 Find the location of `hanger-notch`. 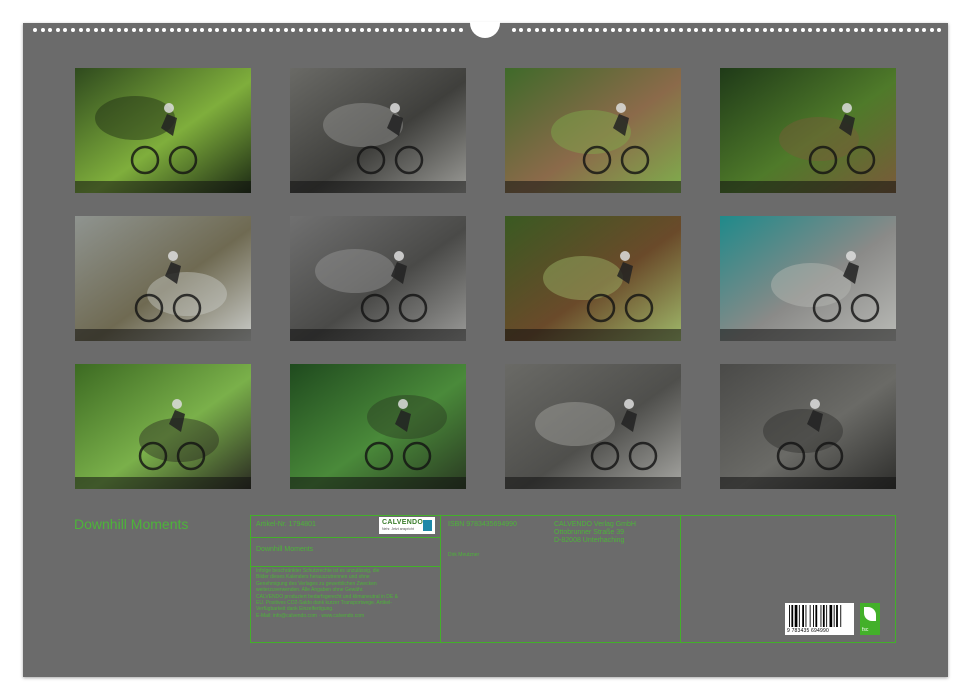

hanger-notch is located at coordinates (485, 30).